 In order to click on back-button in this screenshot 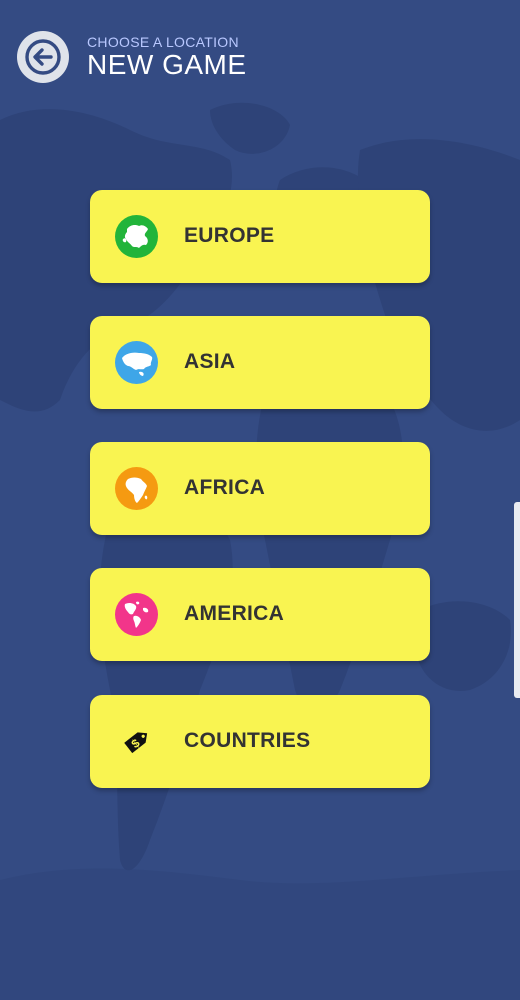, I will do `click(43, 57)`.